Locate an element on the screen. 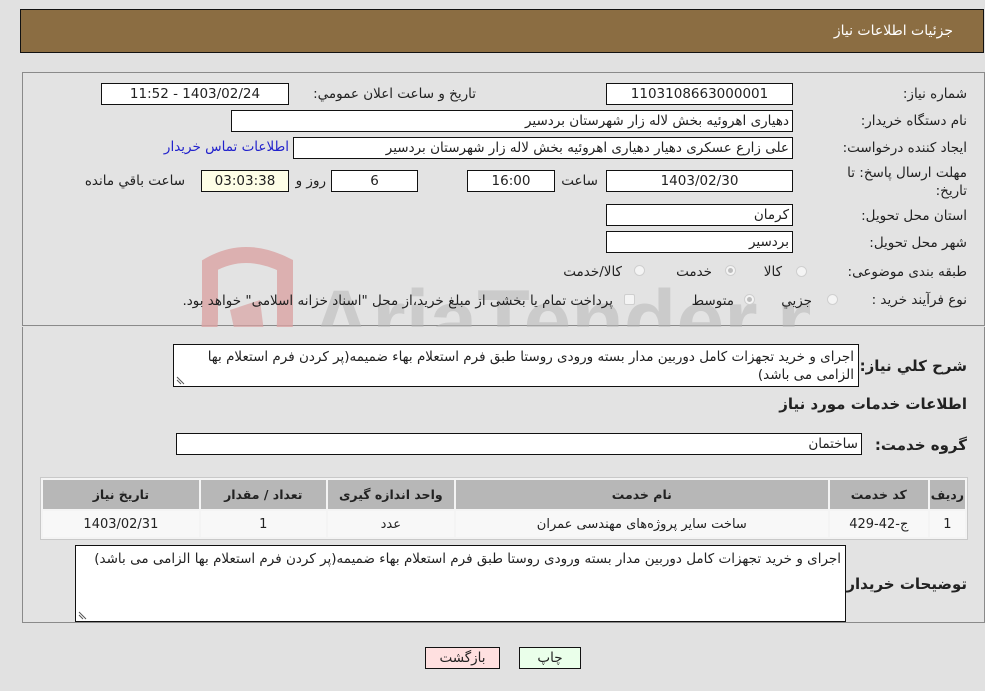  remaining-time-field: 03:03:38 is located at coordinates (245, 181).